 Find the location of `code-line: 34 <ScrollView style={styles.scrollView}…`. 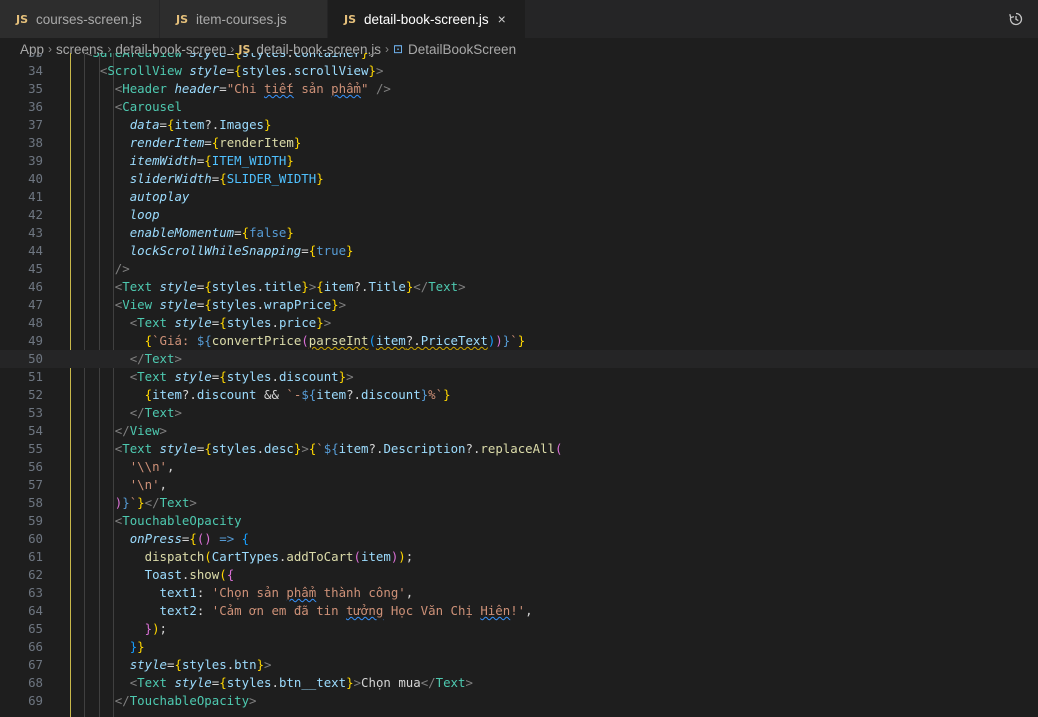

code-line: 34 <ScrollView style={styles.scrollView}… is located at coordinates (519, 71).